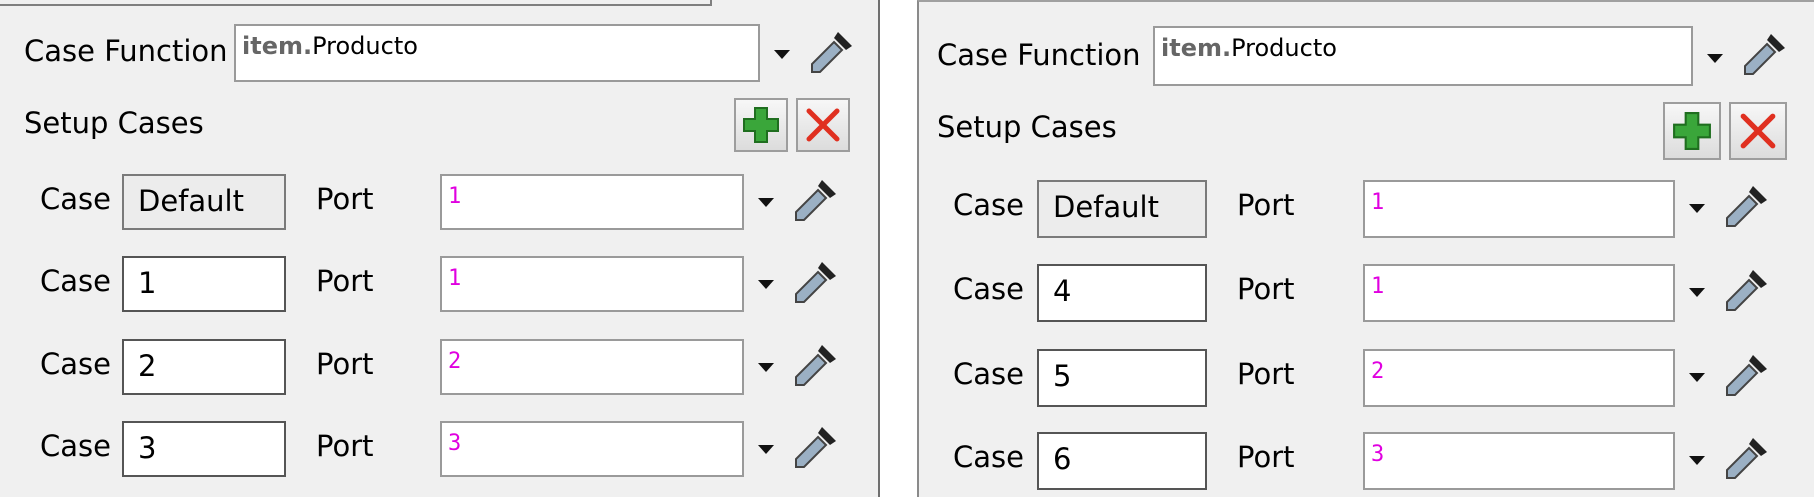  What do you see at coordinates (1122, 293) in the screenshot?
I see `case-value-input: 4` at bounding box center [1122, 293].